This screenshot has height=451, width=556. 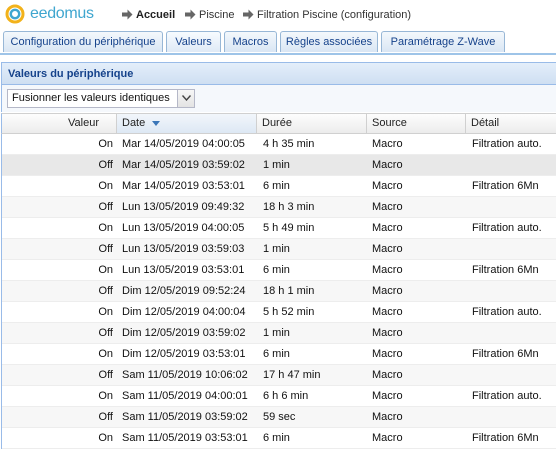 I want to click on breadcrumb-home: Accueil, so click(x=155, y=15).